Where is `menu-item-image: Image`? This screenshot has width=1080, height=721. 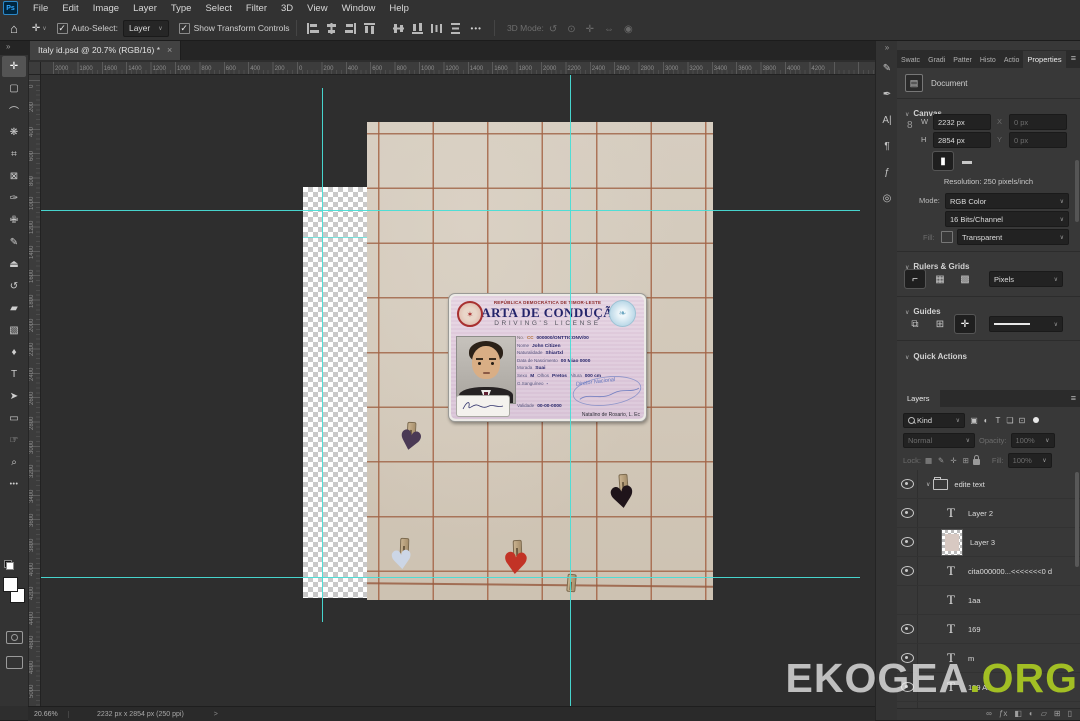 menu-item-image: Image is located at coordinates (106, 8).